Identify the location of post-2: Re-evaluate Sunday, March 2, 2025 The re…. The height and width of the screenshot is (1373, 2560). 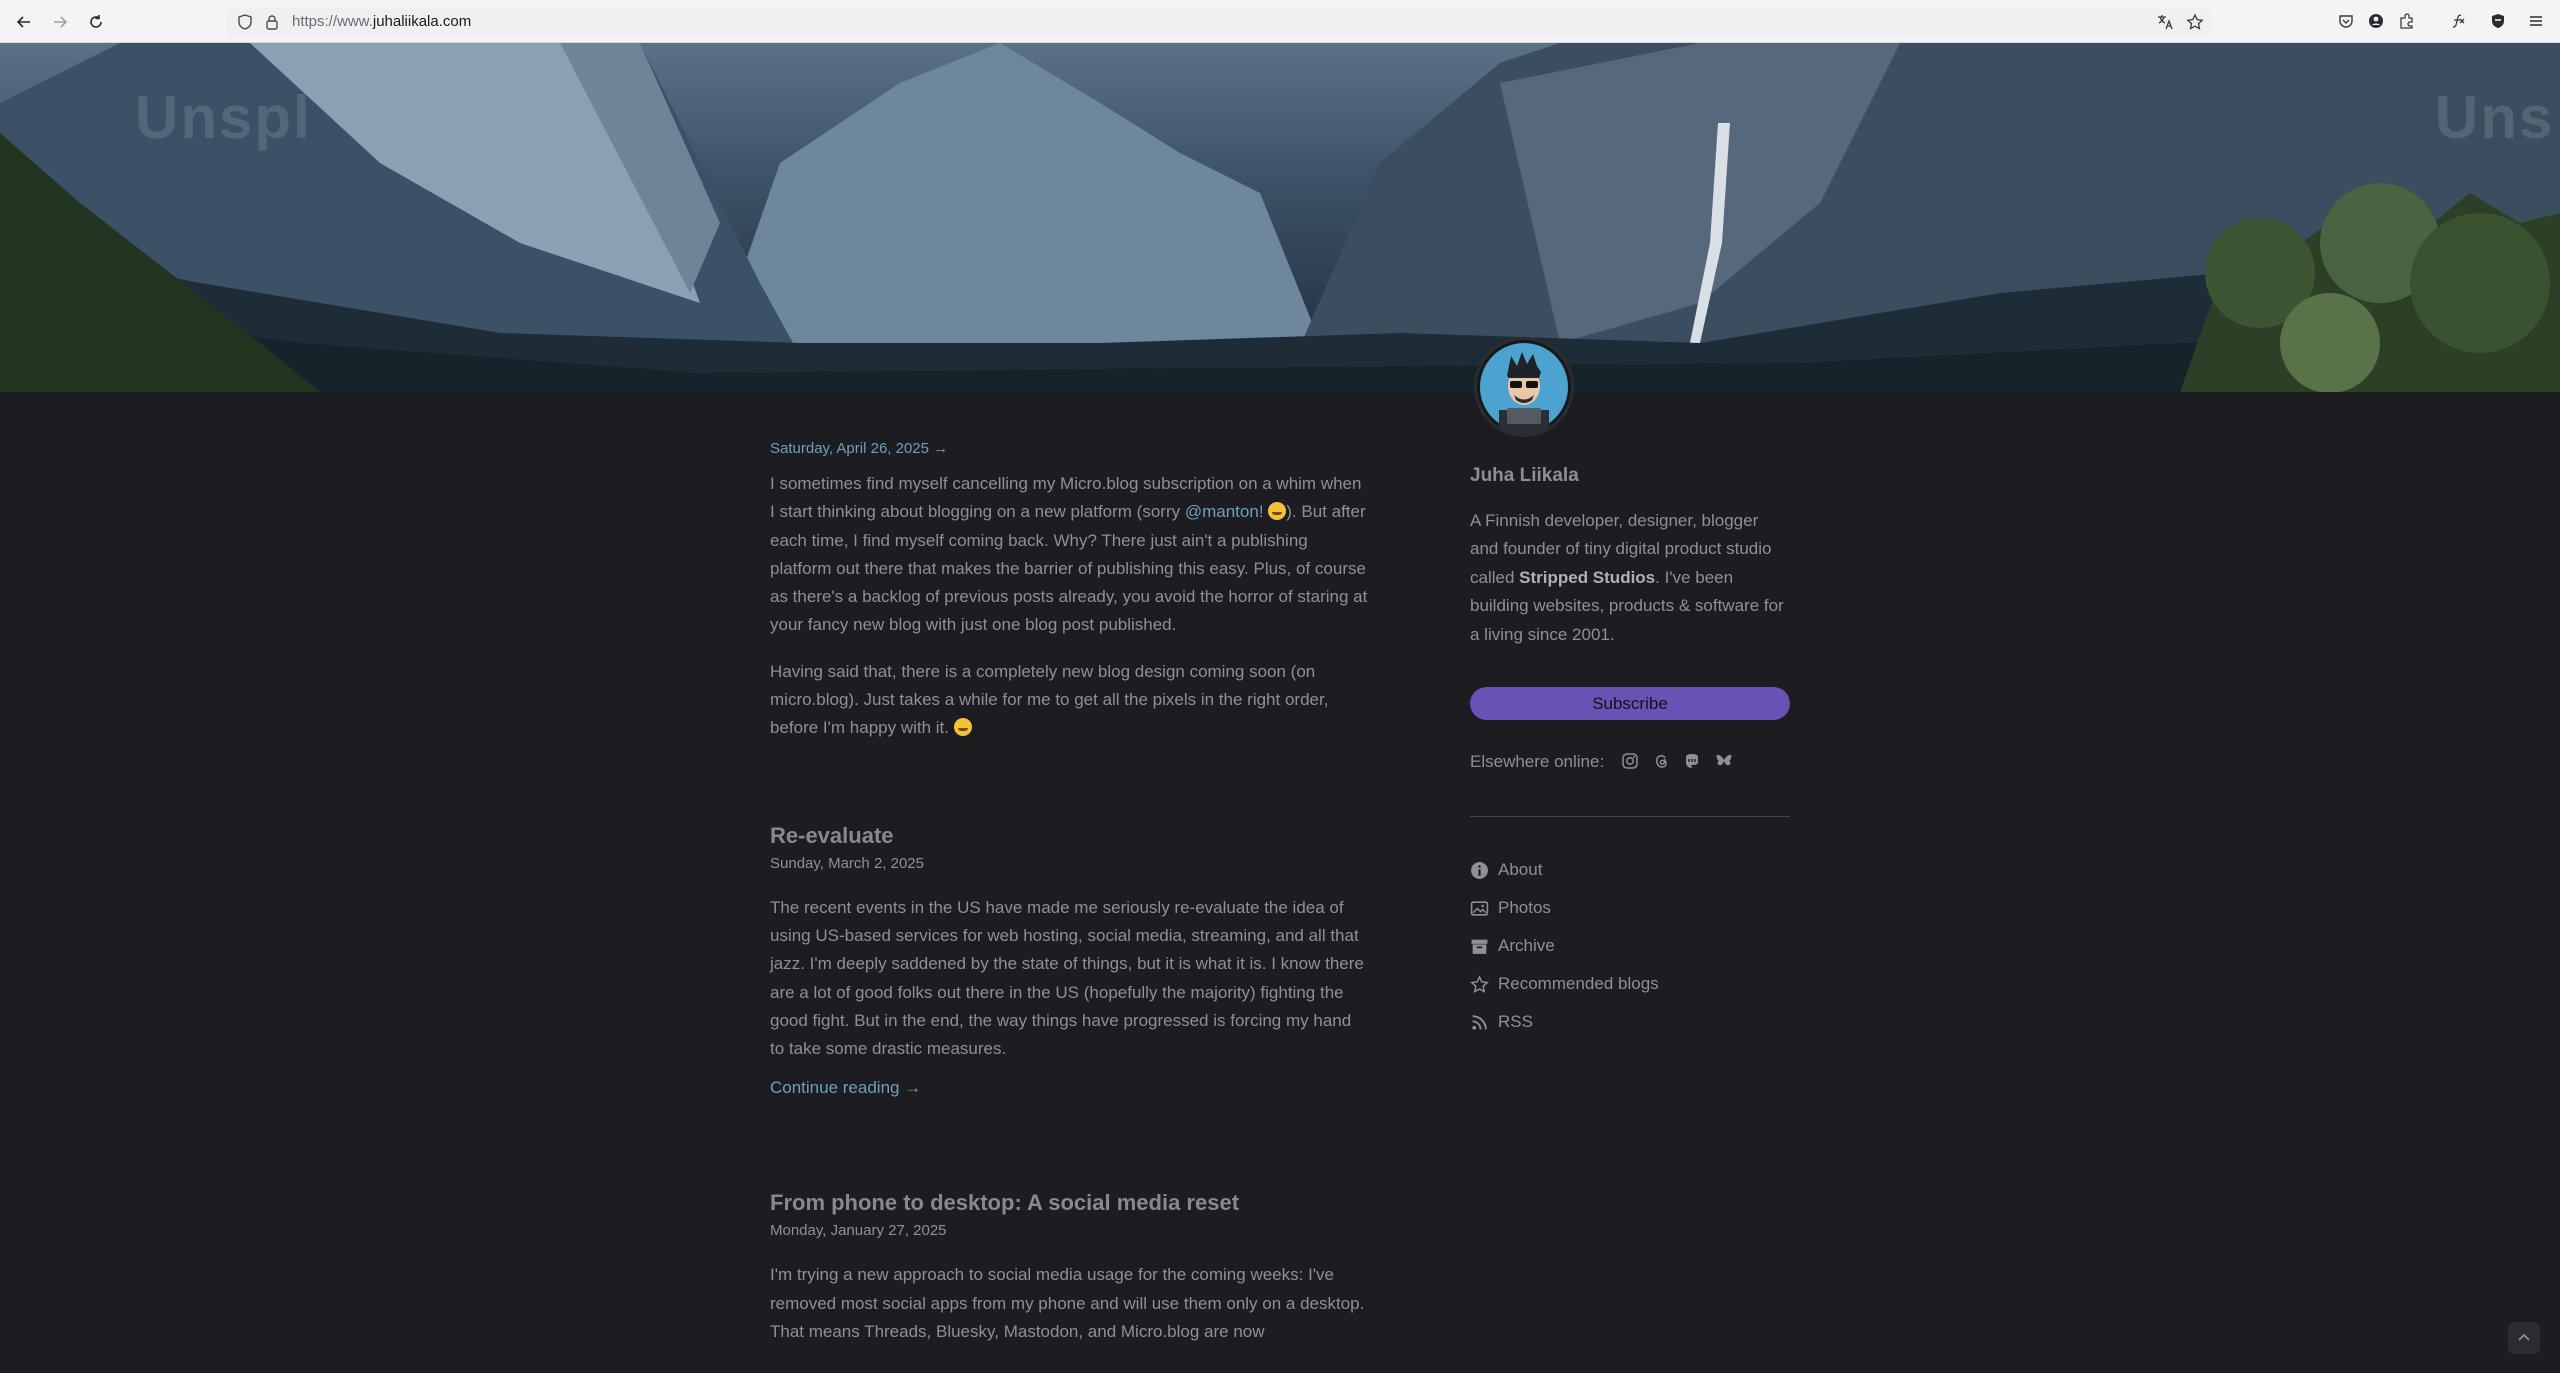
(1070, 961).